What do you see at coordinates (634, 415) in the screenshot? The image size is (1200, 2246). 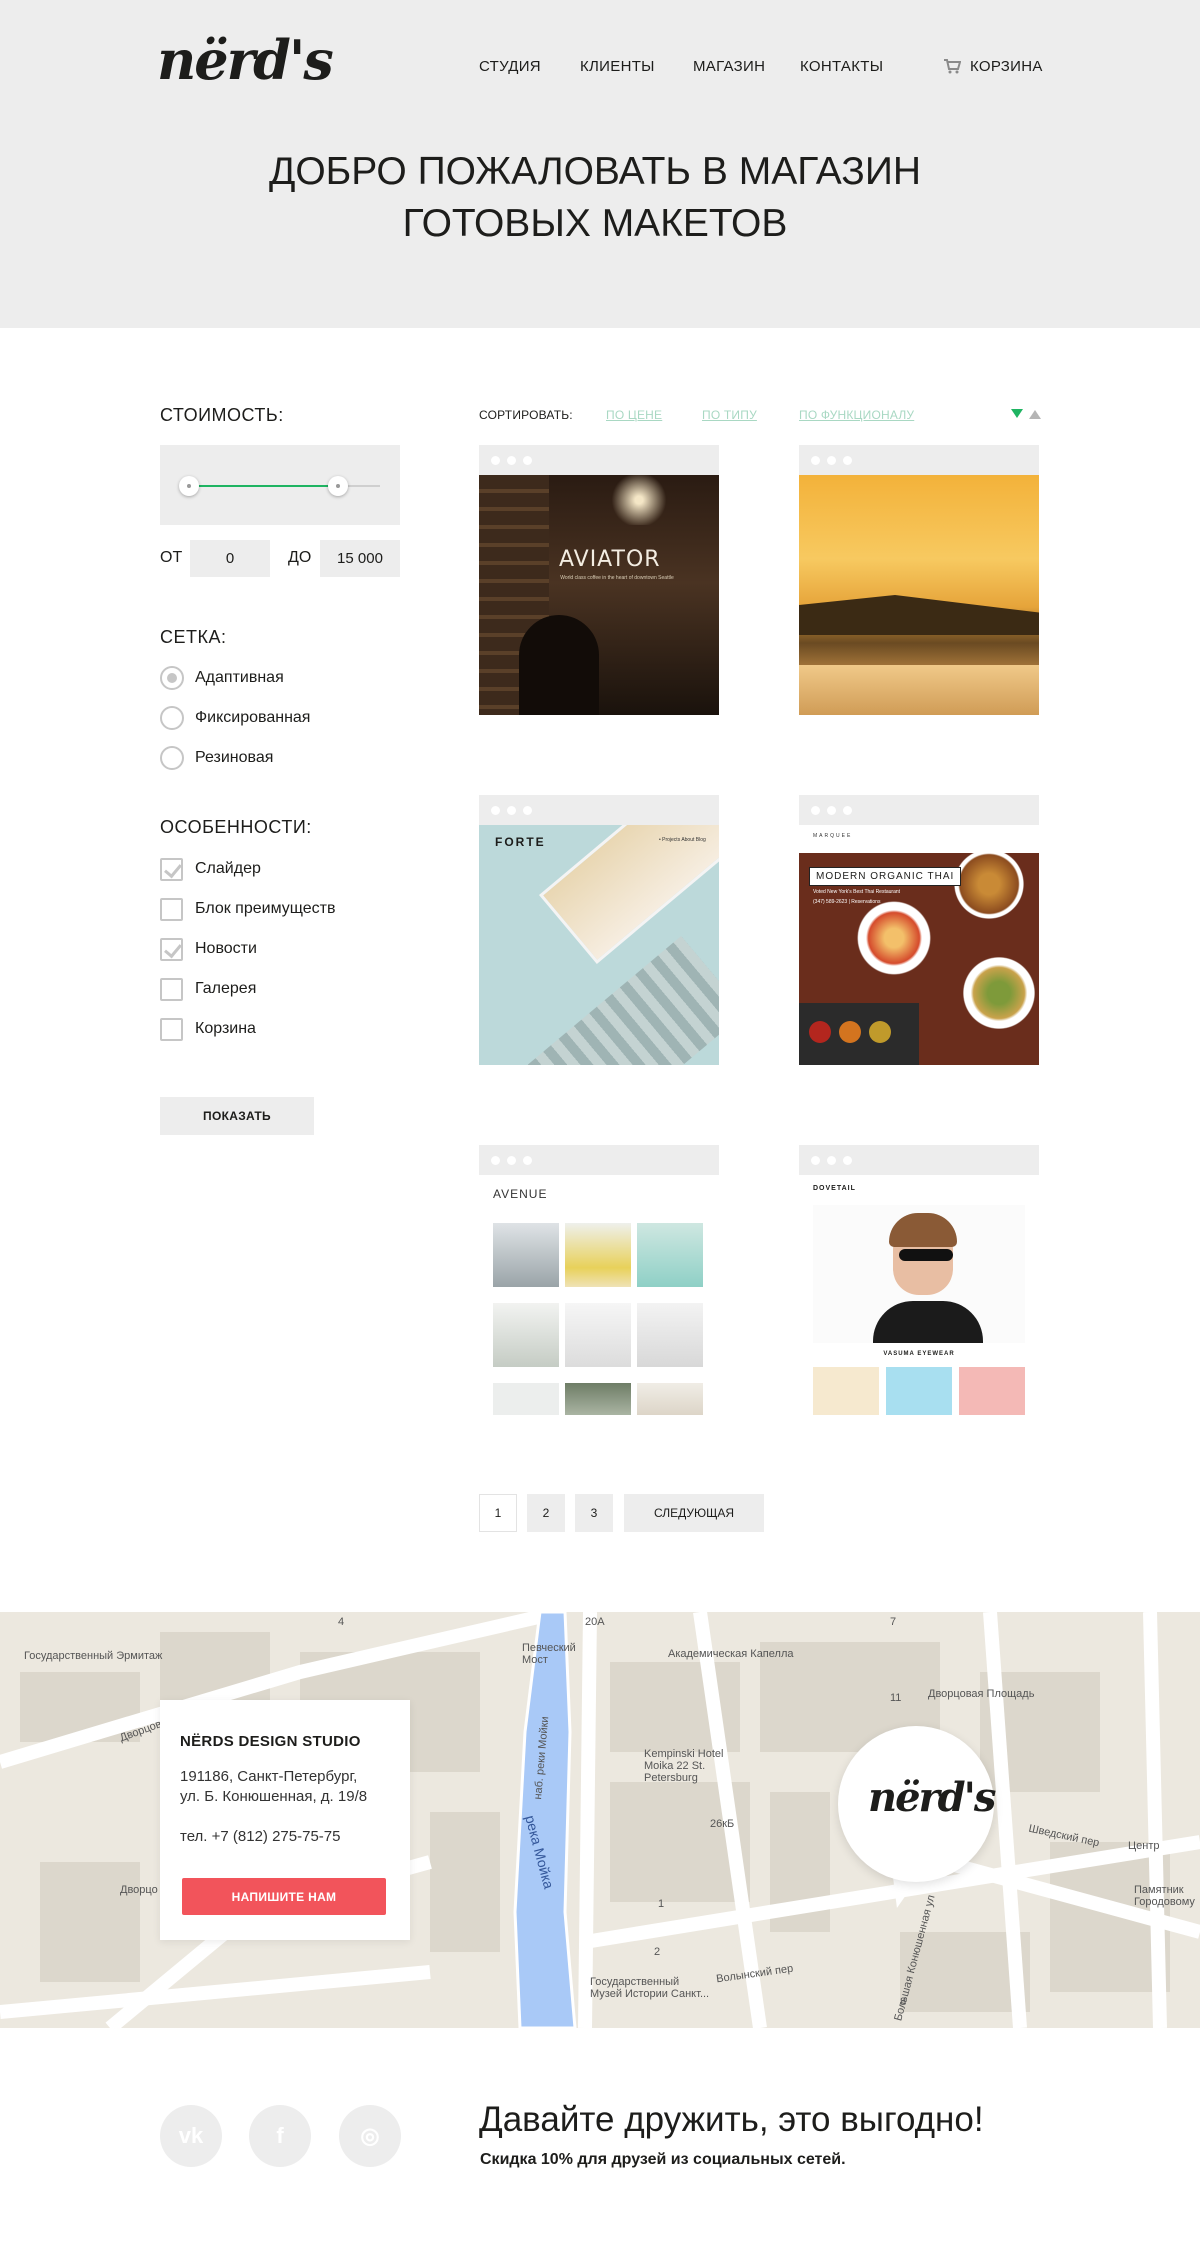 I see `sort-by-price: ПО ЦЕНЕ` at bounding box center [634, 415].